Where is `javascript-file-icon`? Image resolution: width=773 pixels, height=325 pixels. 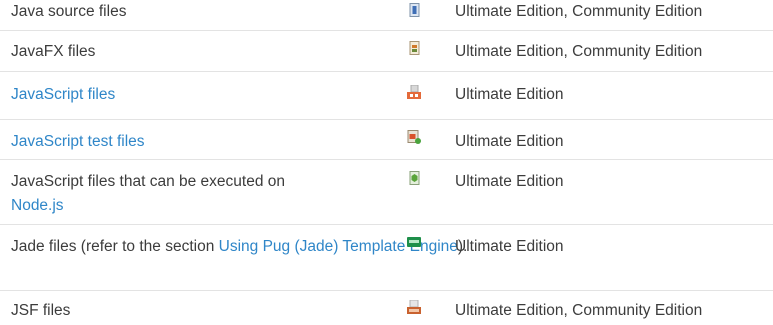
javascript-file-icon is located at coordinates (414, 91).